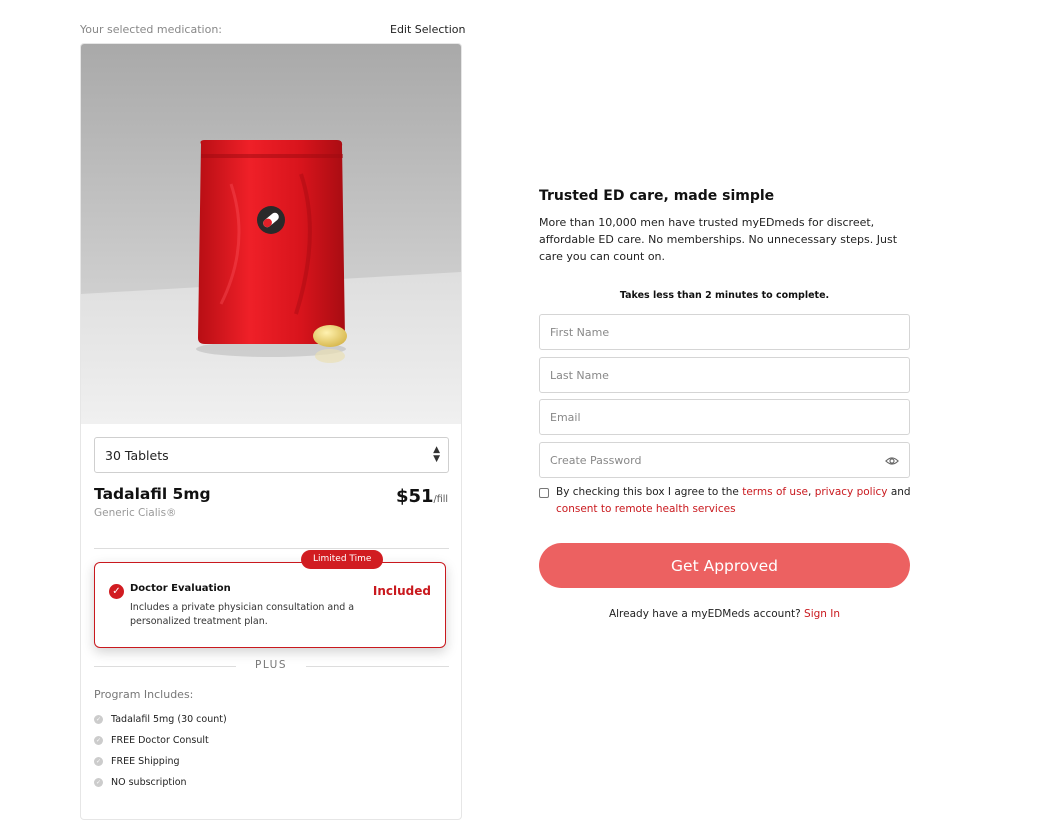  Describe the element at coordinates (657, 196) in the screenshot. I see `form-title: Trusted ED care, made simple` at that location.